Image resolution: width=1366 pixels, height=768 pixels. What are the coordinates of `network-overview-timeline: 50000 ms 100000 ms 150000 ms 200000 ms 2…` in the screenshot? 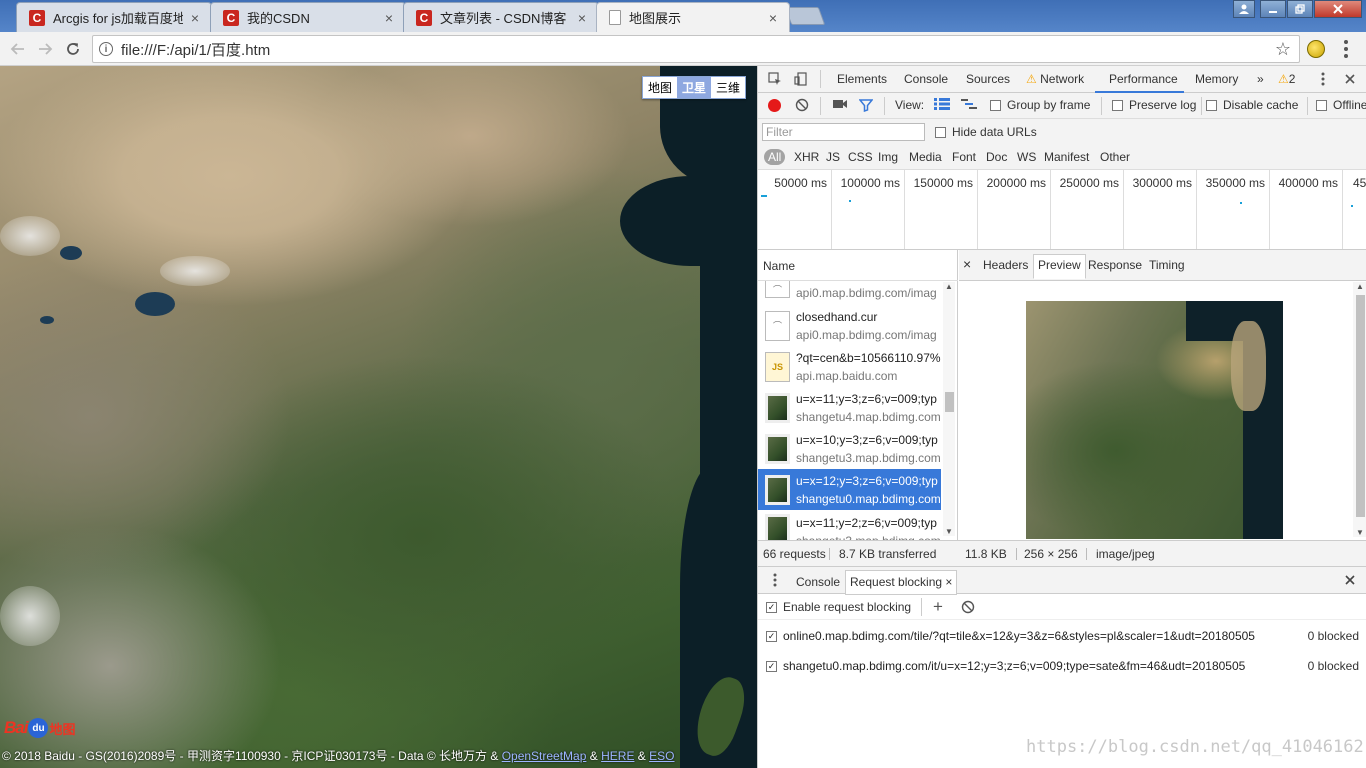 It's located at (1062, 210).